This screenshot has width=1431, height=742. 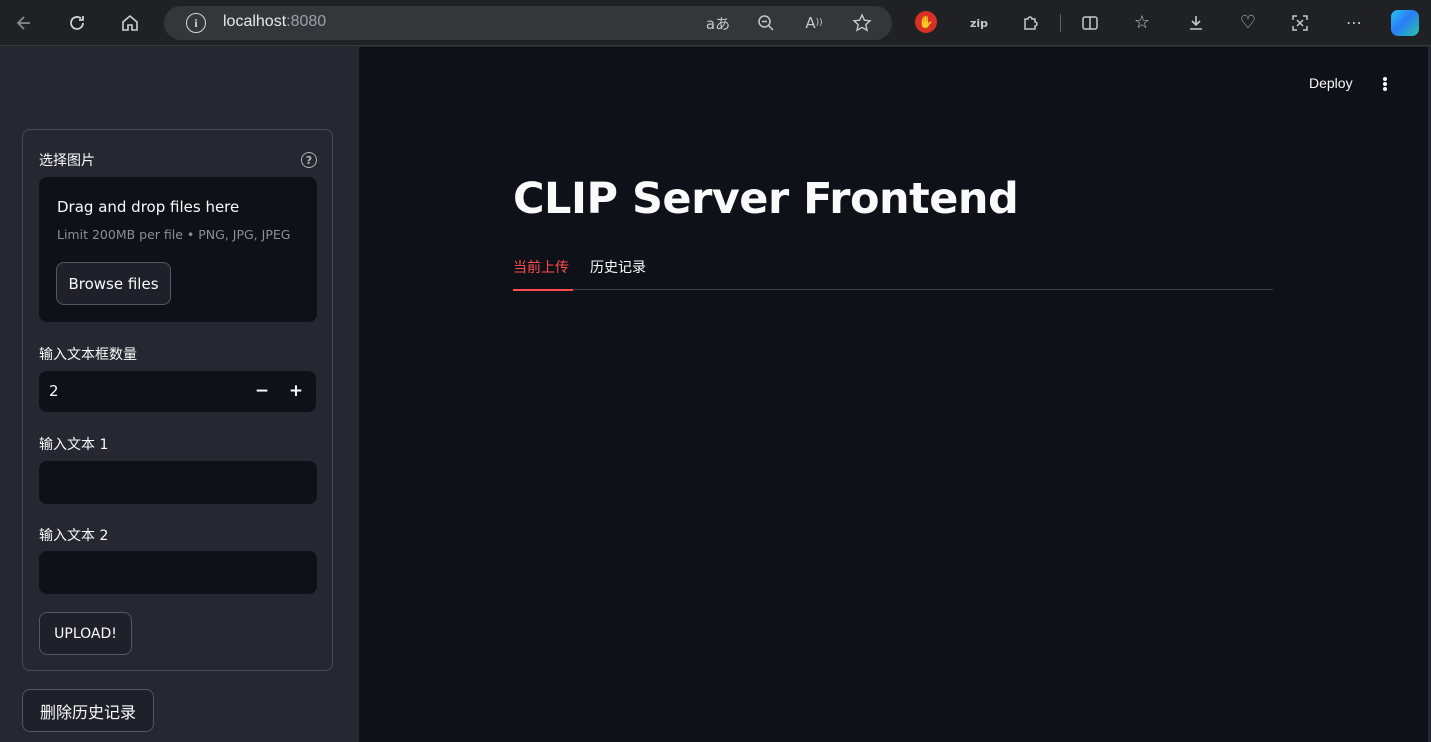 What do you see at coordinates (77, 23) in the screenshot?
I see `refresh-icon` at bounding box center [77, 23].